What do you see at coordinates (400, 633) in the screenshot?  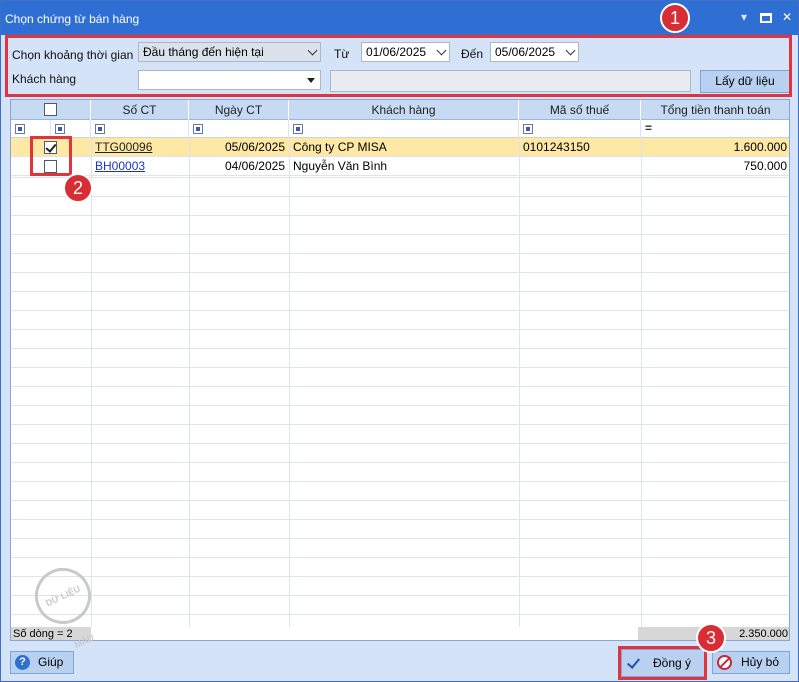 I see `grid-summary-row: Số dòng = 2 2.350.000` at bounding box center [400, 633].